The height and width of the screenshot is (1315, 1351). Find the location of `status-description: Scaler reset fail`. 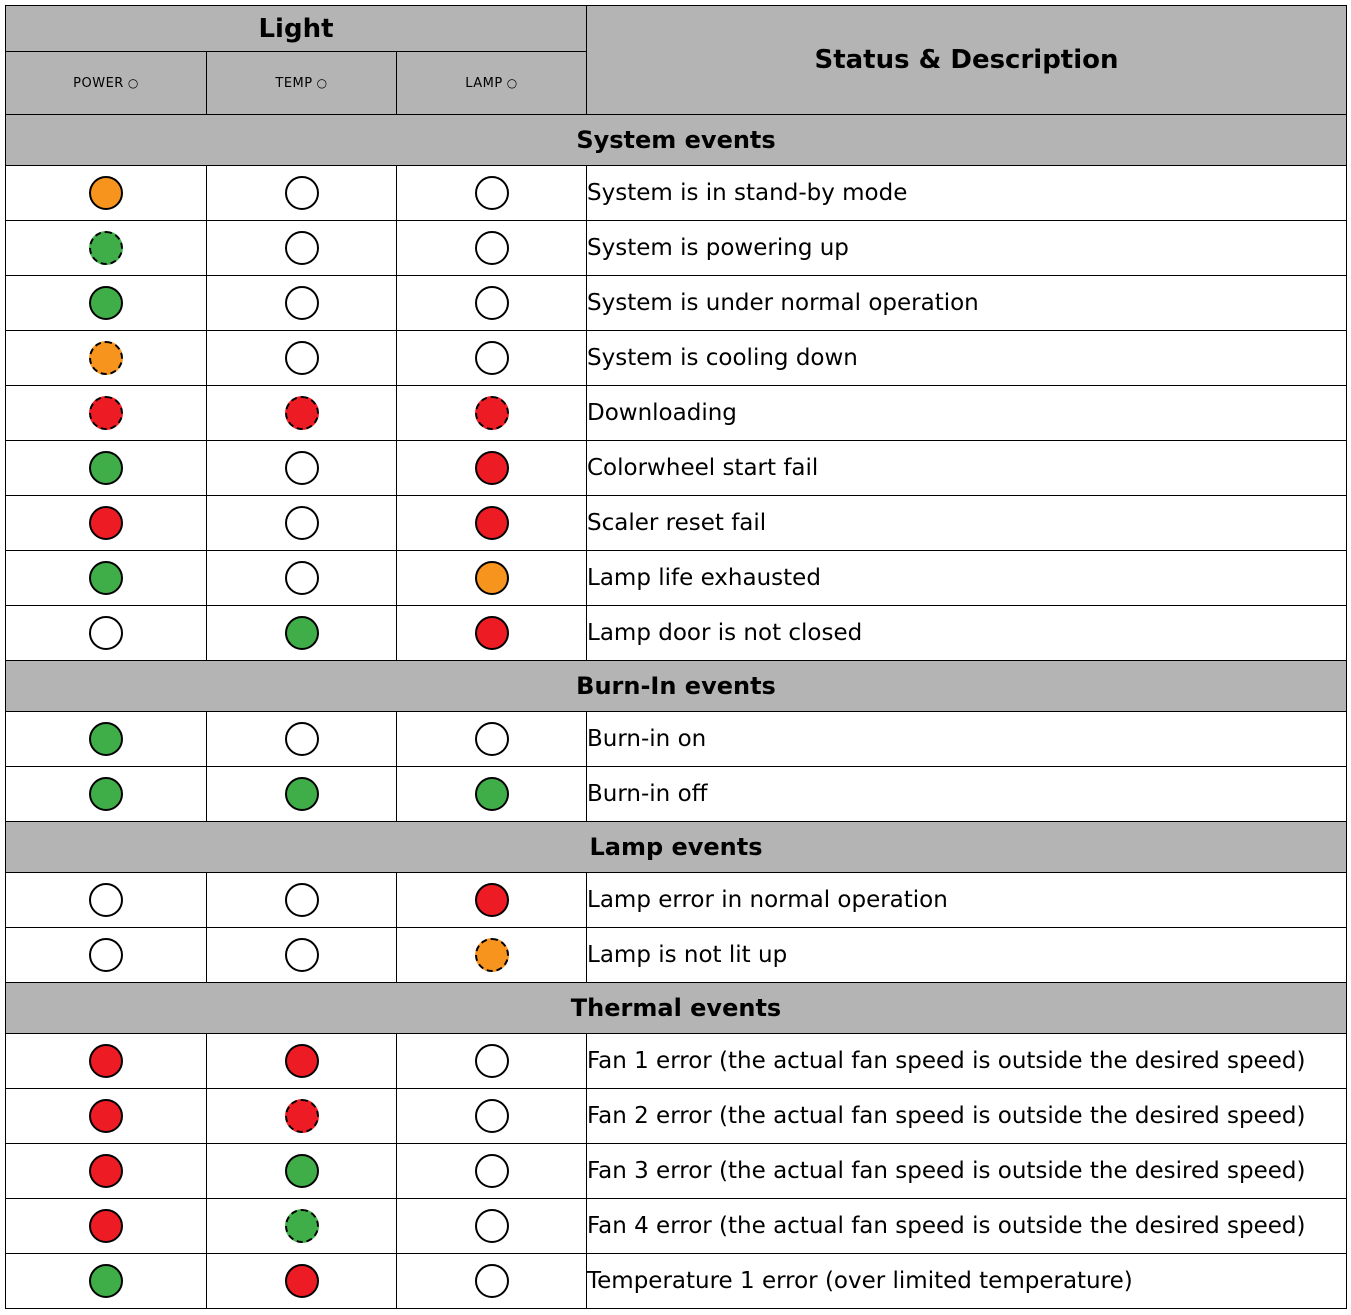

status-description: Scaler reset fail is located at coordinates (966, 523).